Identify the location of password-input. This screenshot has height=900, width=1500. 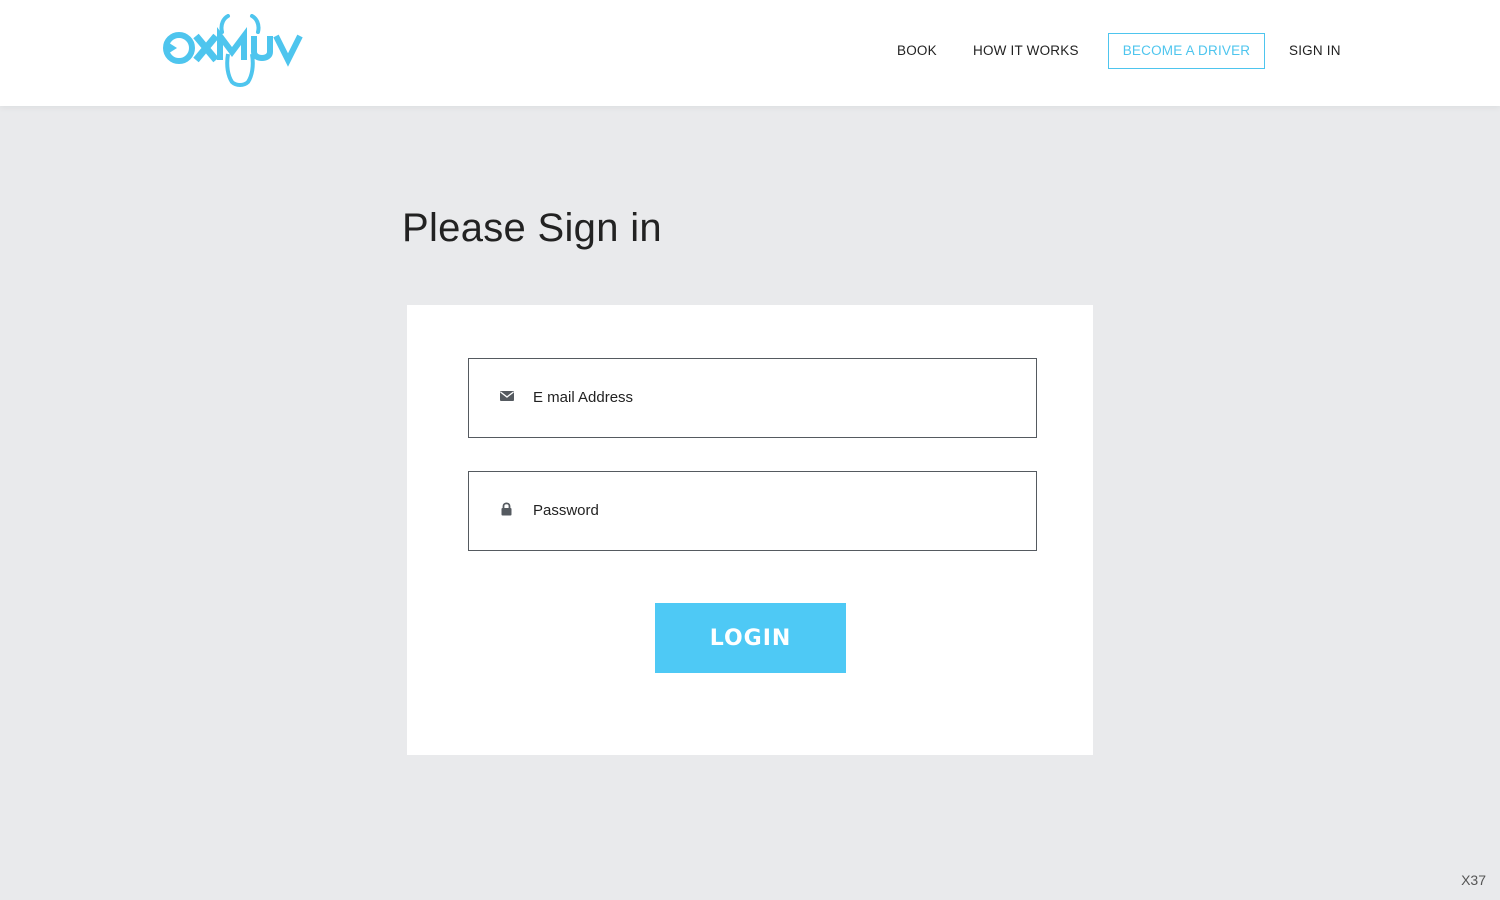
(773, 510).